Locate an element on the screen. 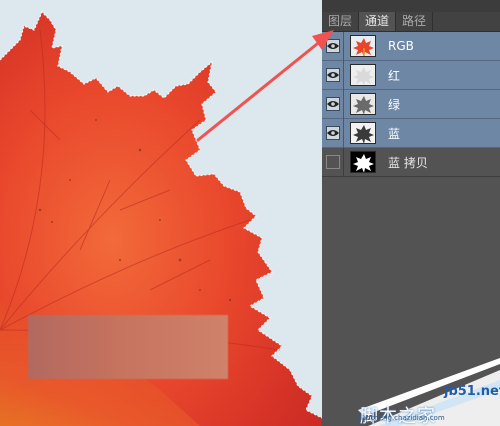 The width and height of the screenshot is (500, 426). channel-row-green: 绿 is located at coordinates (411, 104).